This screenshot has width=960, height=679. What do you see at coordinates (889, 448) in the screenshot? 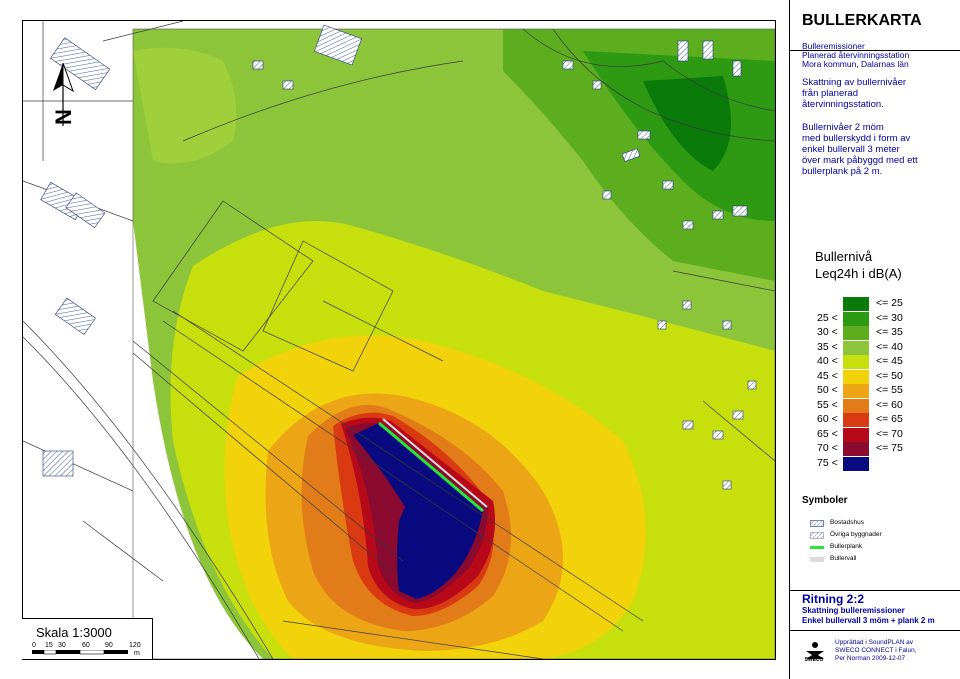
I see `legend-upper-bound: <= 75` at bounding box center [889, 448].